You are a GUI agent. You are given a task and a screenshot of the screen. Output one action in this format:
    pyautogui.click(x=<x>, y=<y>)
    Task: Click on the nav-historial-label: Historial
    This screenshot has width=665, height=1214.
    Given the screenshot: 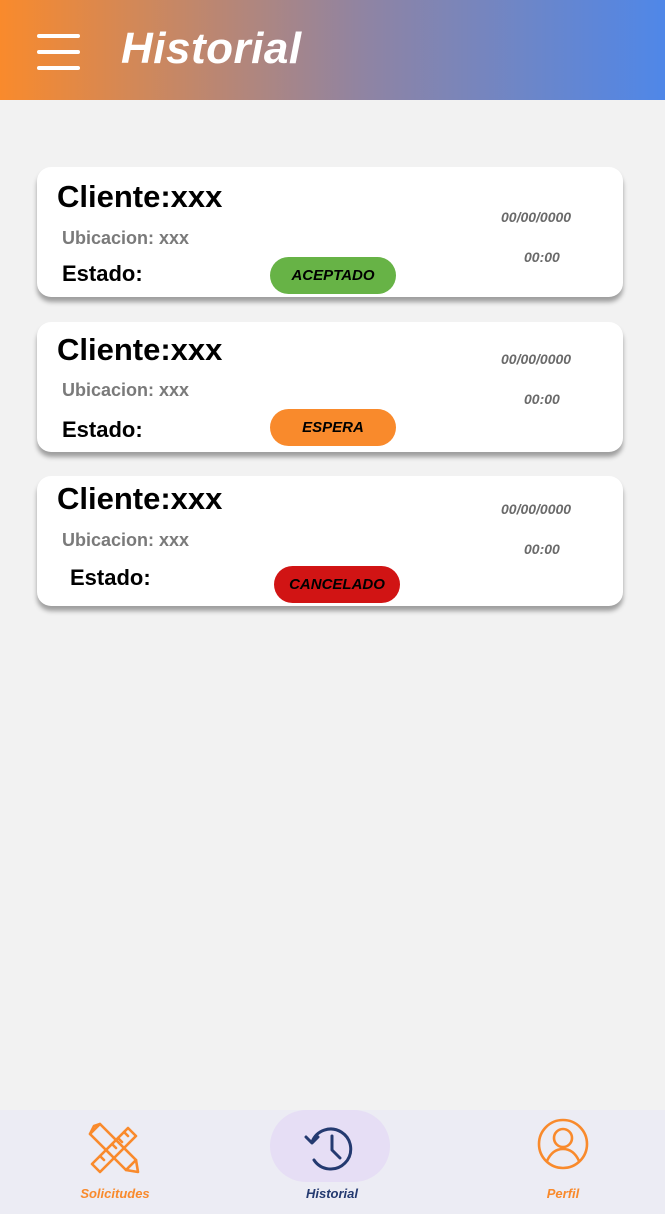 What is the action you would take?
    pyautogui.click(x=331, y=1193)
    